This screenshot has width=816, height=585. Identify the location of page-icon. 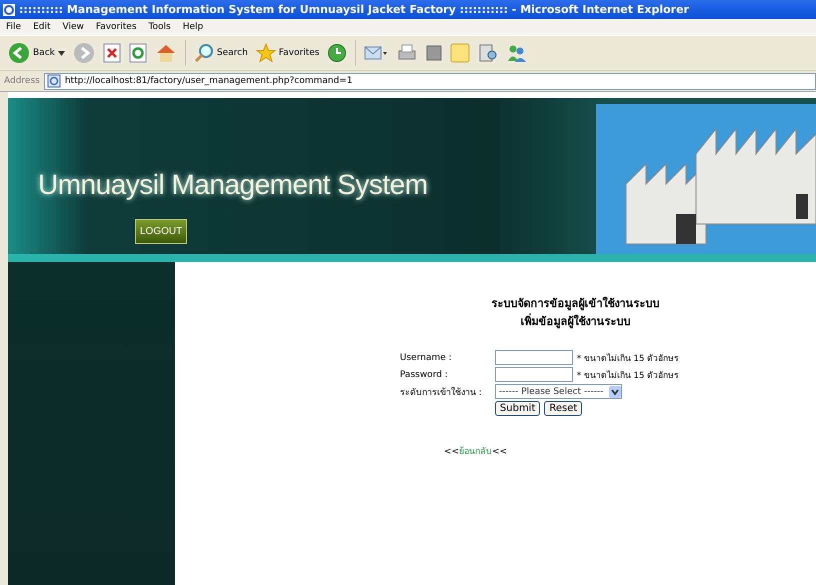
(53, 81).